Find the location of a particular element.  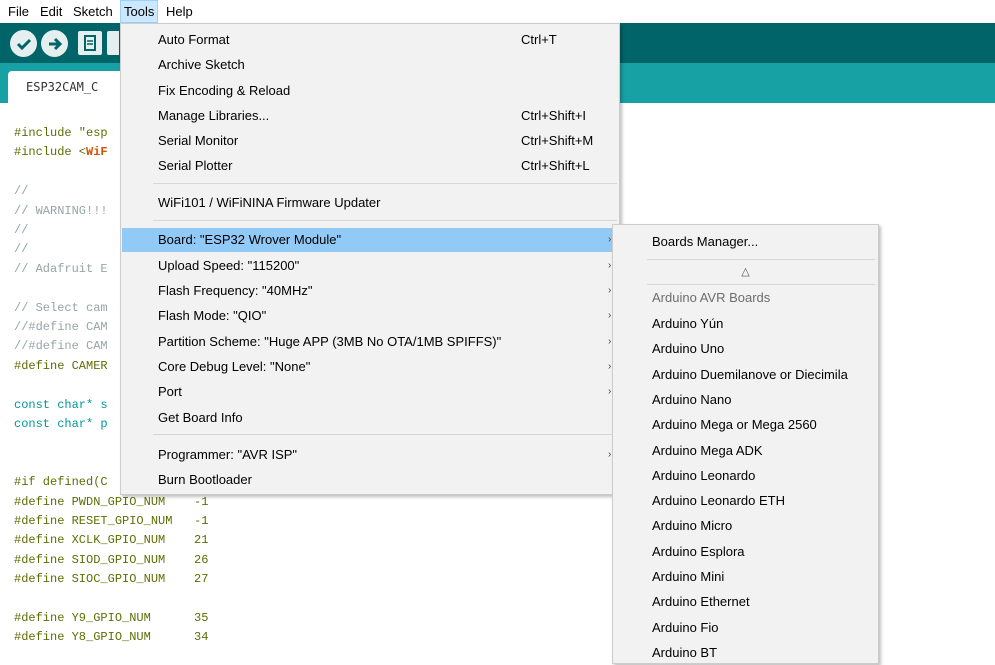

board-item: Arduino BT is located at coordinates (745, 652).